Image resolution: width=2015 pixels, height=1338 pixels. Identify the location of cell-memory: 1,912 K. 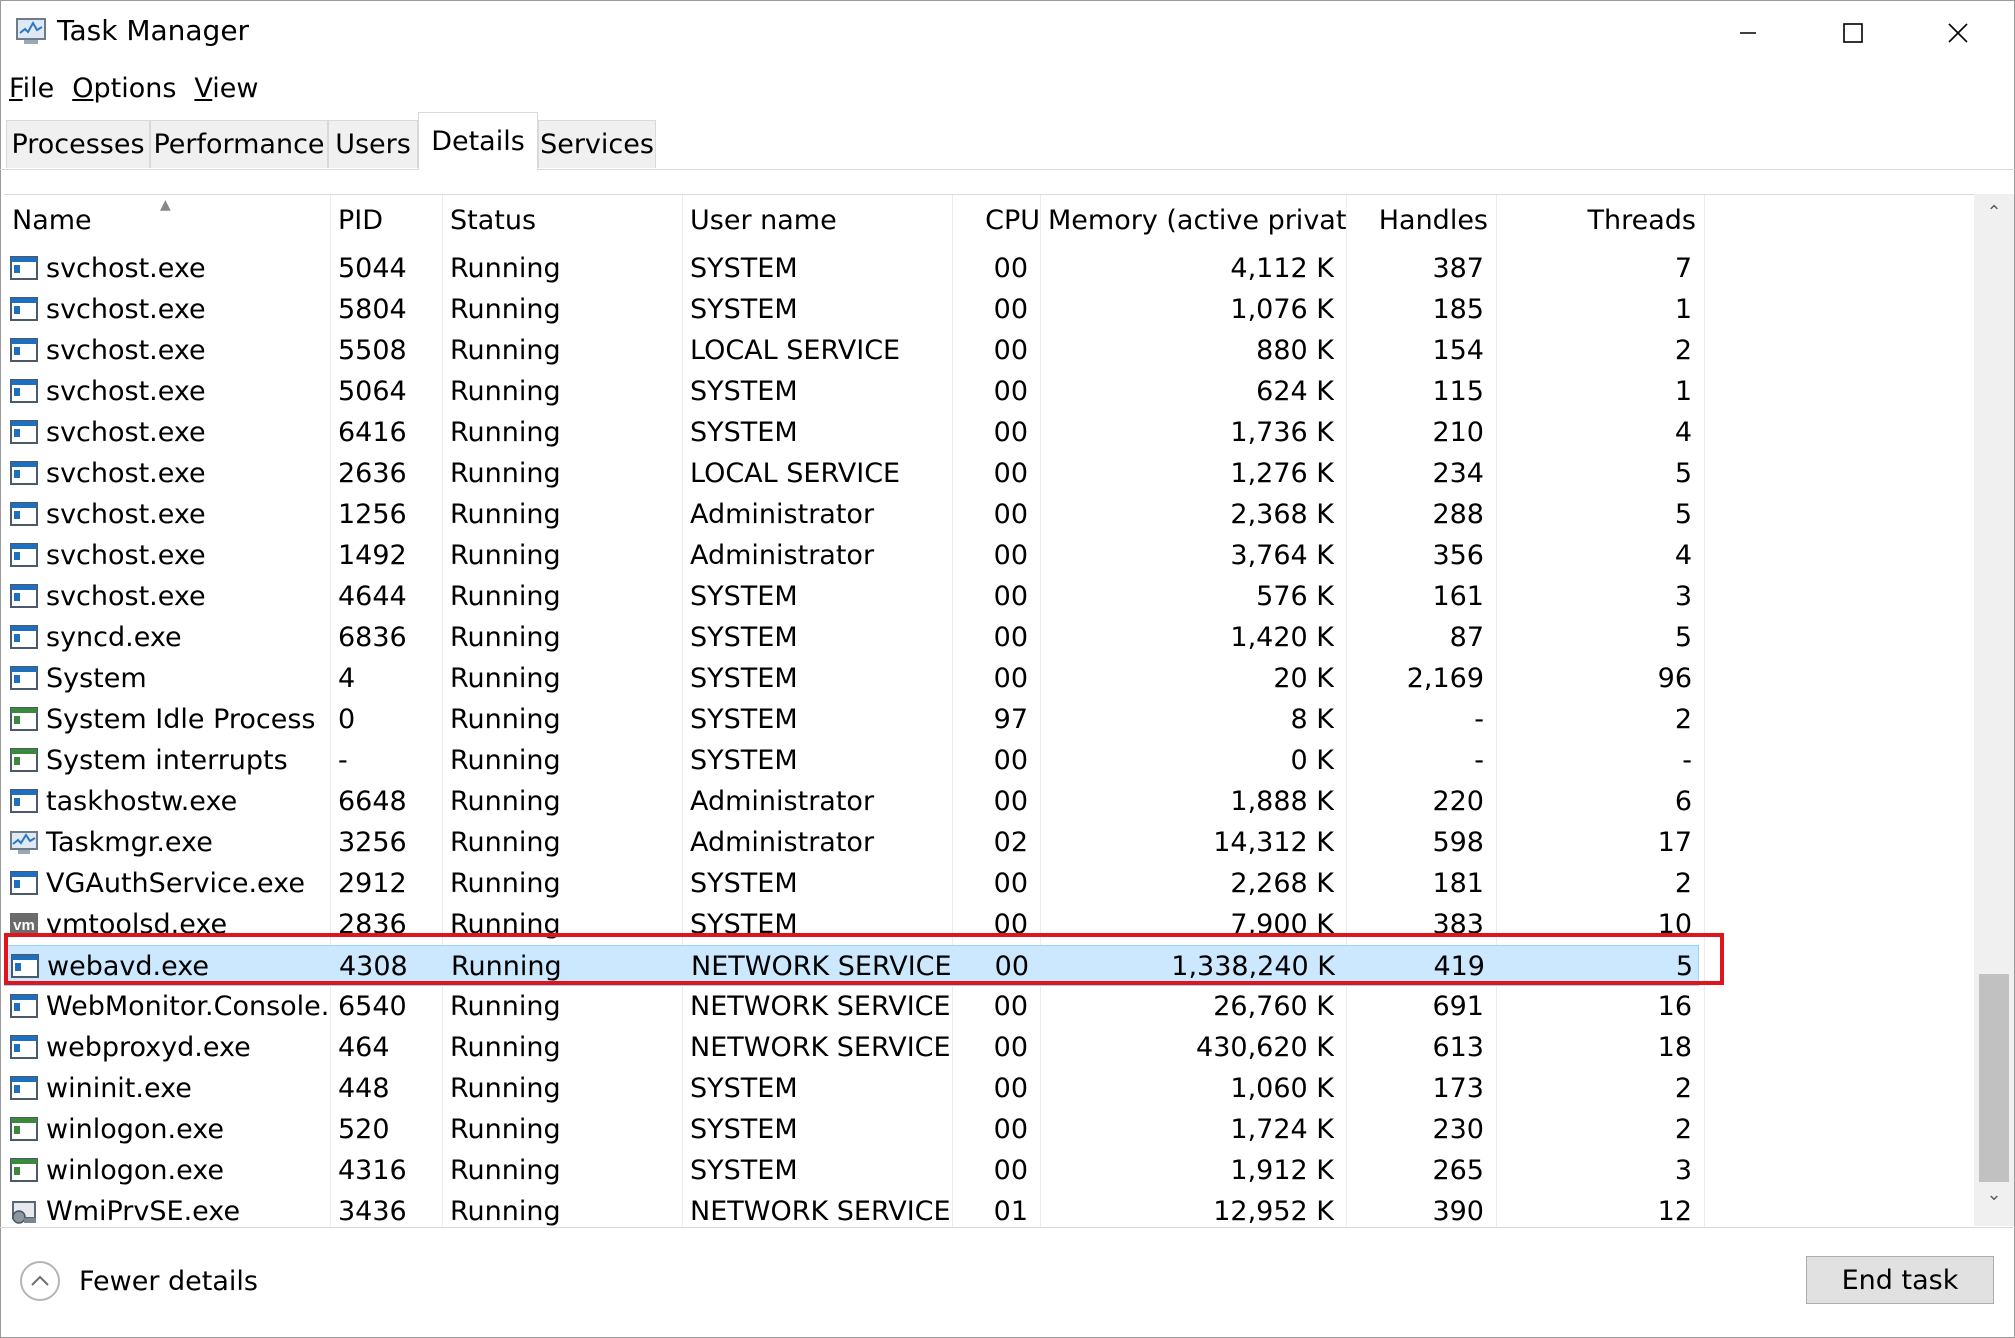
(1282, 1170).